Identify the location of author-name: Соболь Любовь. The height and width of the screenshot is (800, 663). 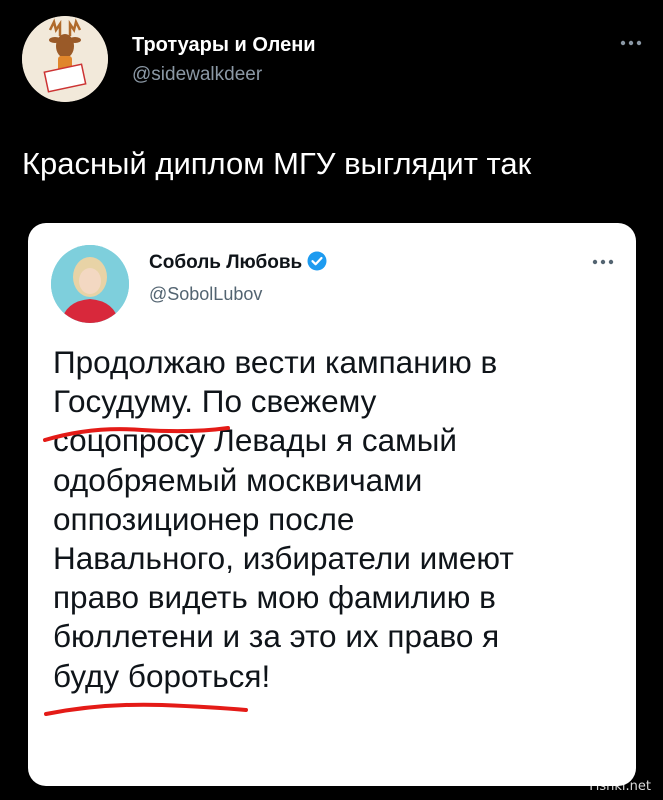
(238, 262).